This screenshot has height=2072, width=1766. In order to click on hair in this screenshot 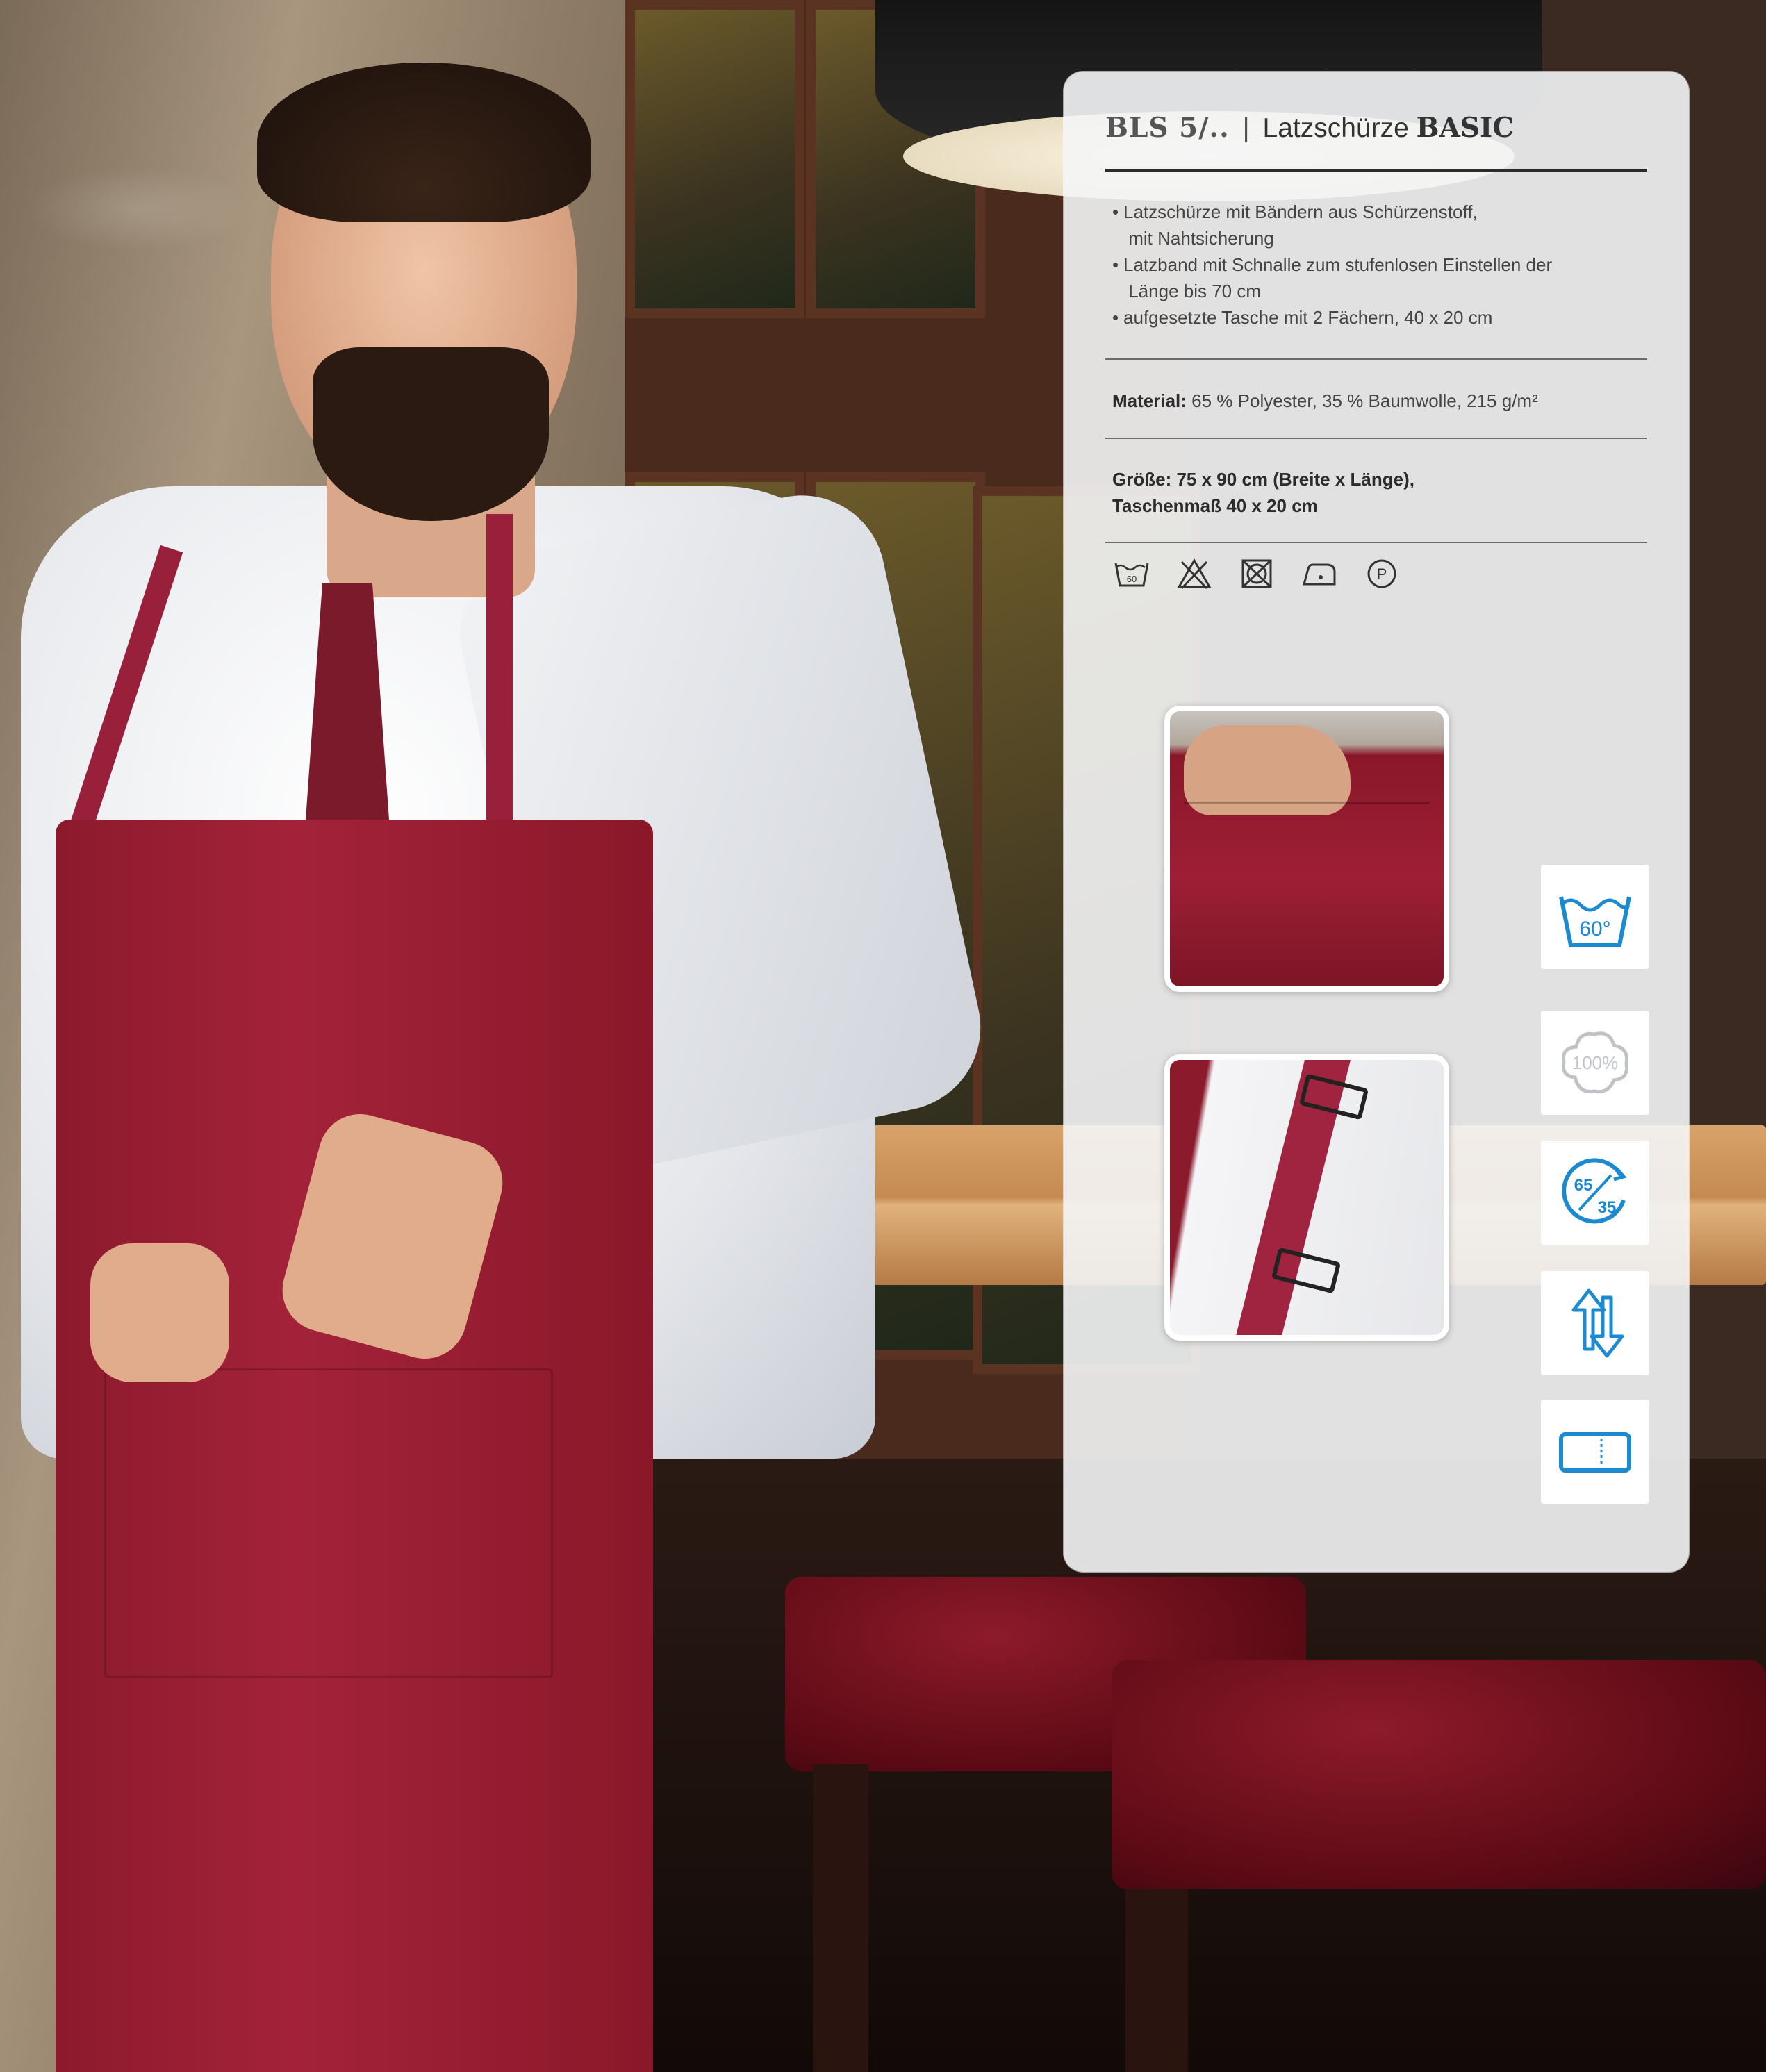, I will do `click(424, 142)`.